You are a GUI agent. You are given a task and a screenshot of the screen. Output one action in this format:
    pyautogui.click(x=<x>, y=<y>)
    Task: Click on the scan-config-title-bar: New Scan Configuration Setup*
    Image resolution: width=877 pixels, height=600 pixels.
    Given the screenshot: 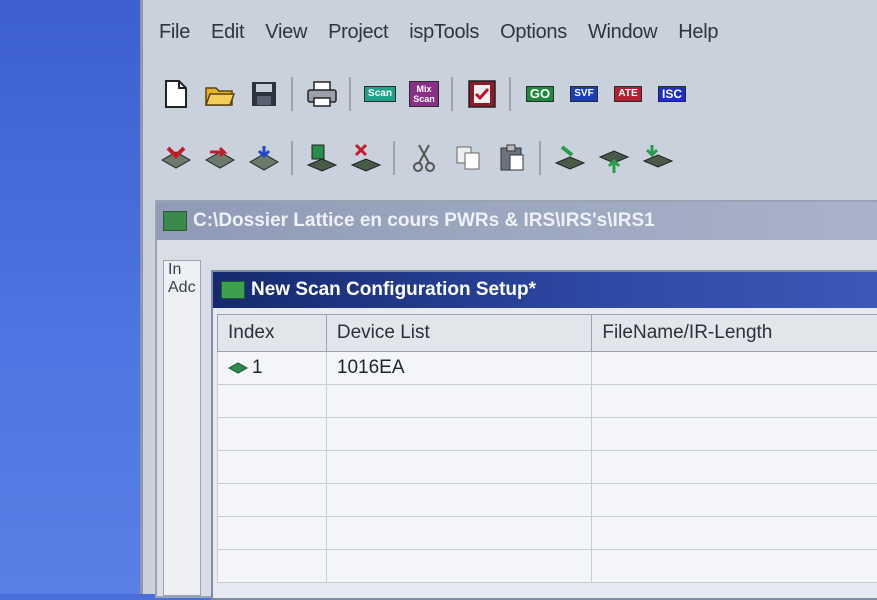 What is the action you would take?
    pyautogui.click(x=545, y=290)
    